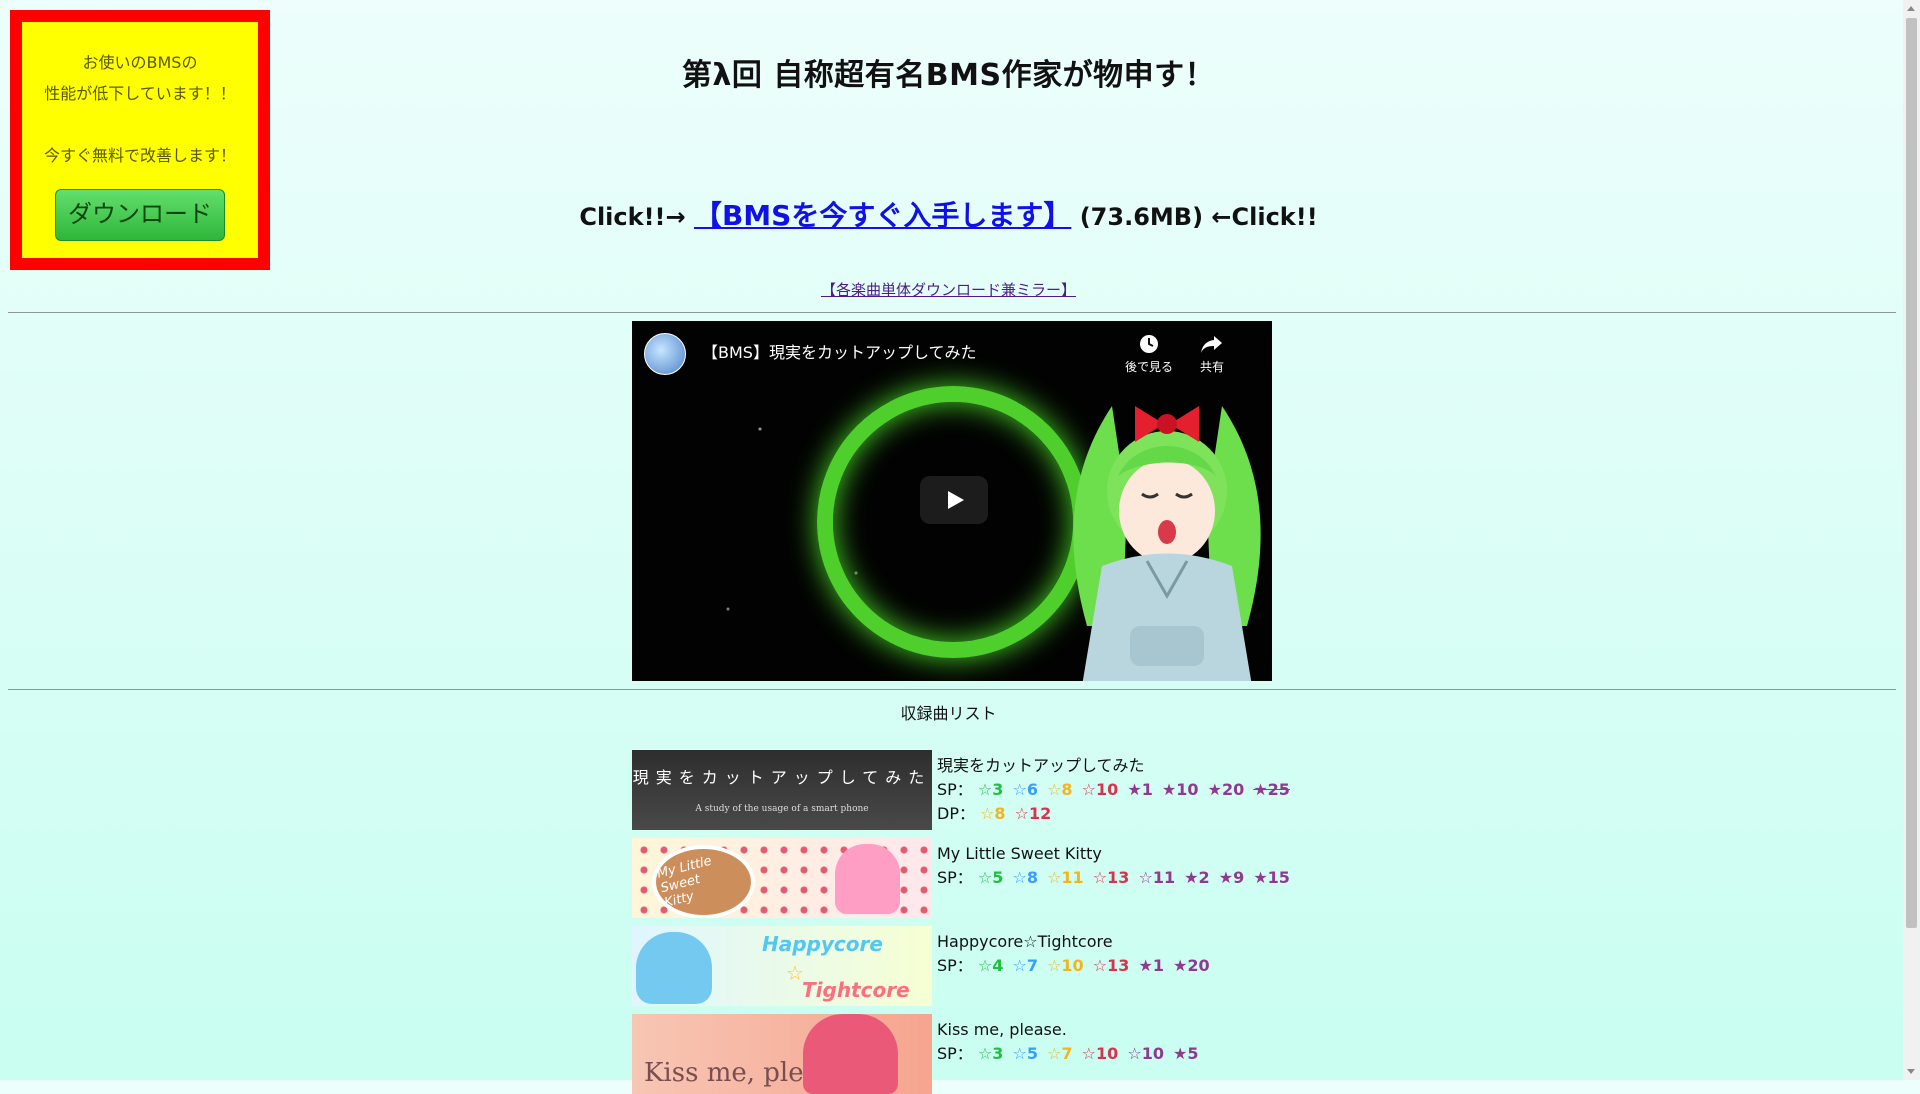 This screenshot has height=1094, width=1920. What do you see at coordinates (1145, 1053) in the screenshot?
I see `sp-level-5: ☆10` at bounding box center [1145, 1053].